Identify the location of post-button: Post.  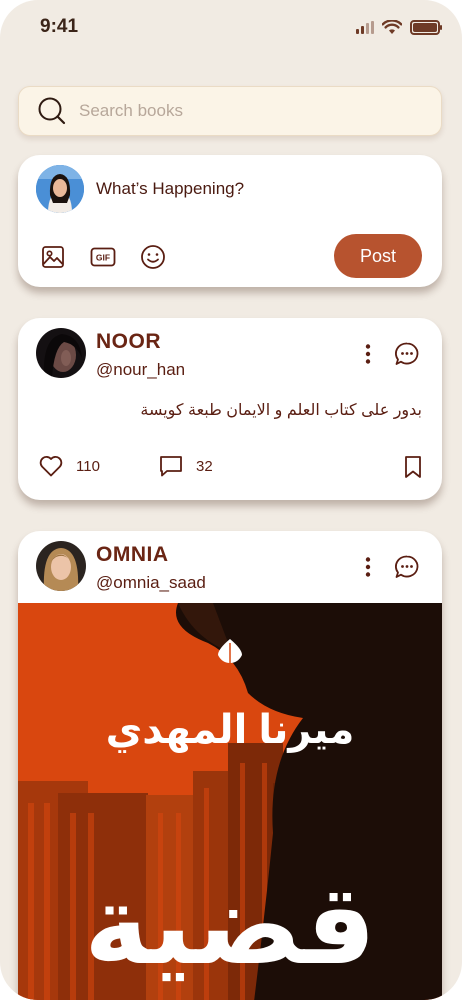
(378, 256).